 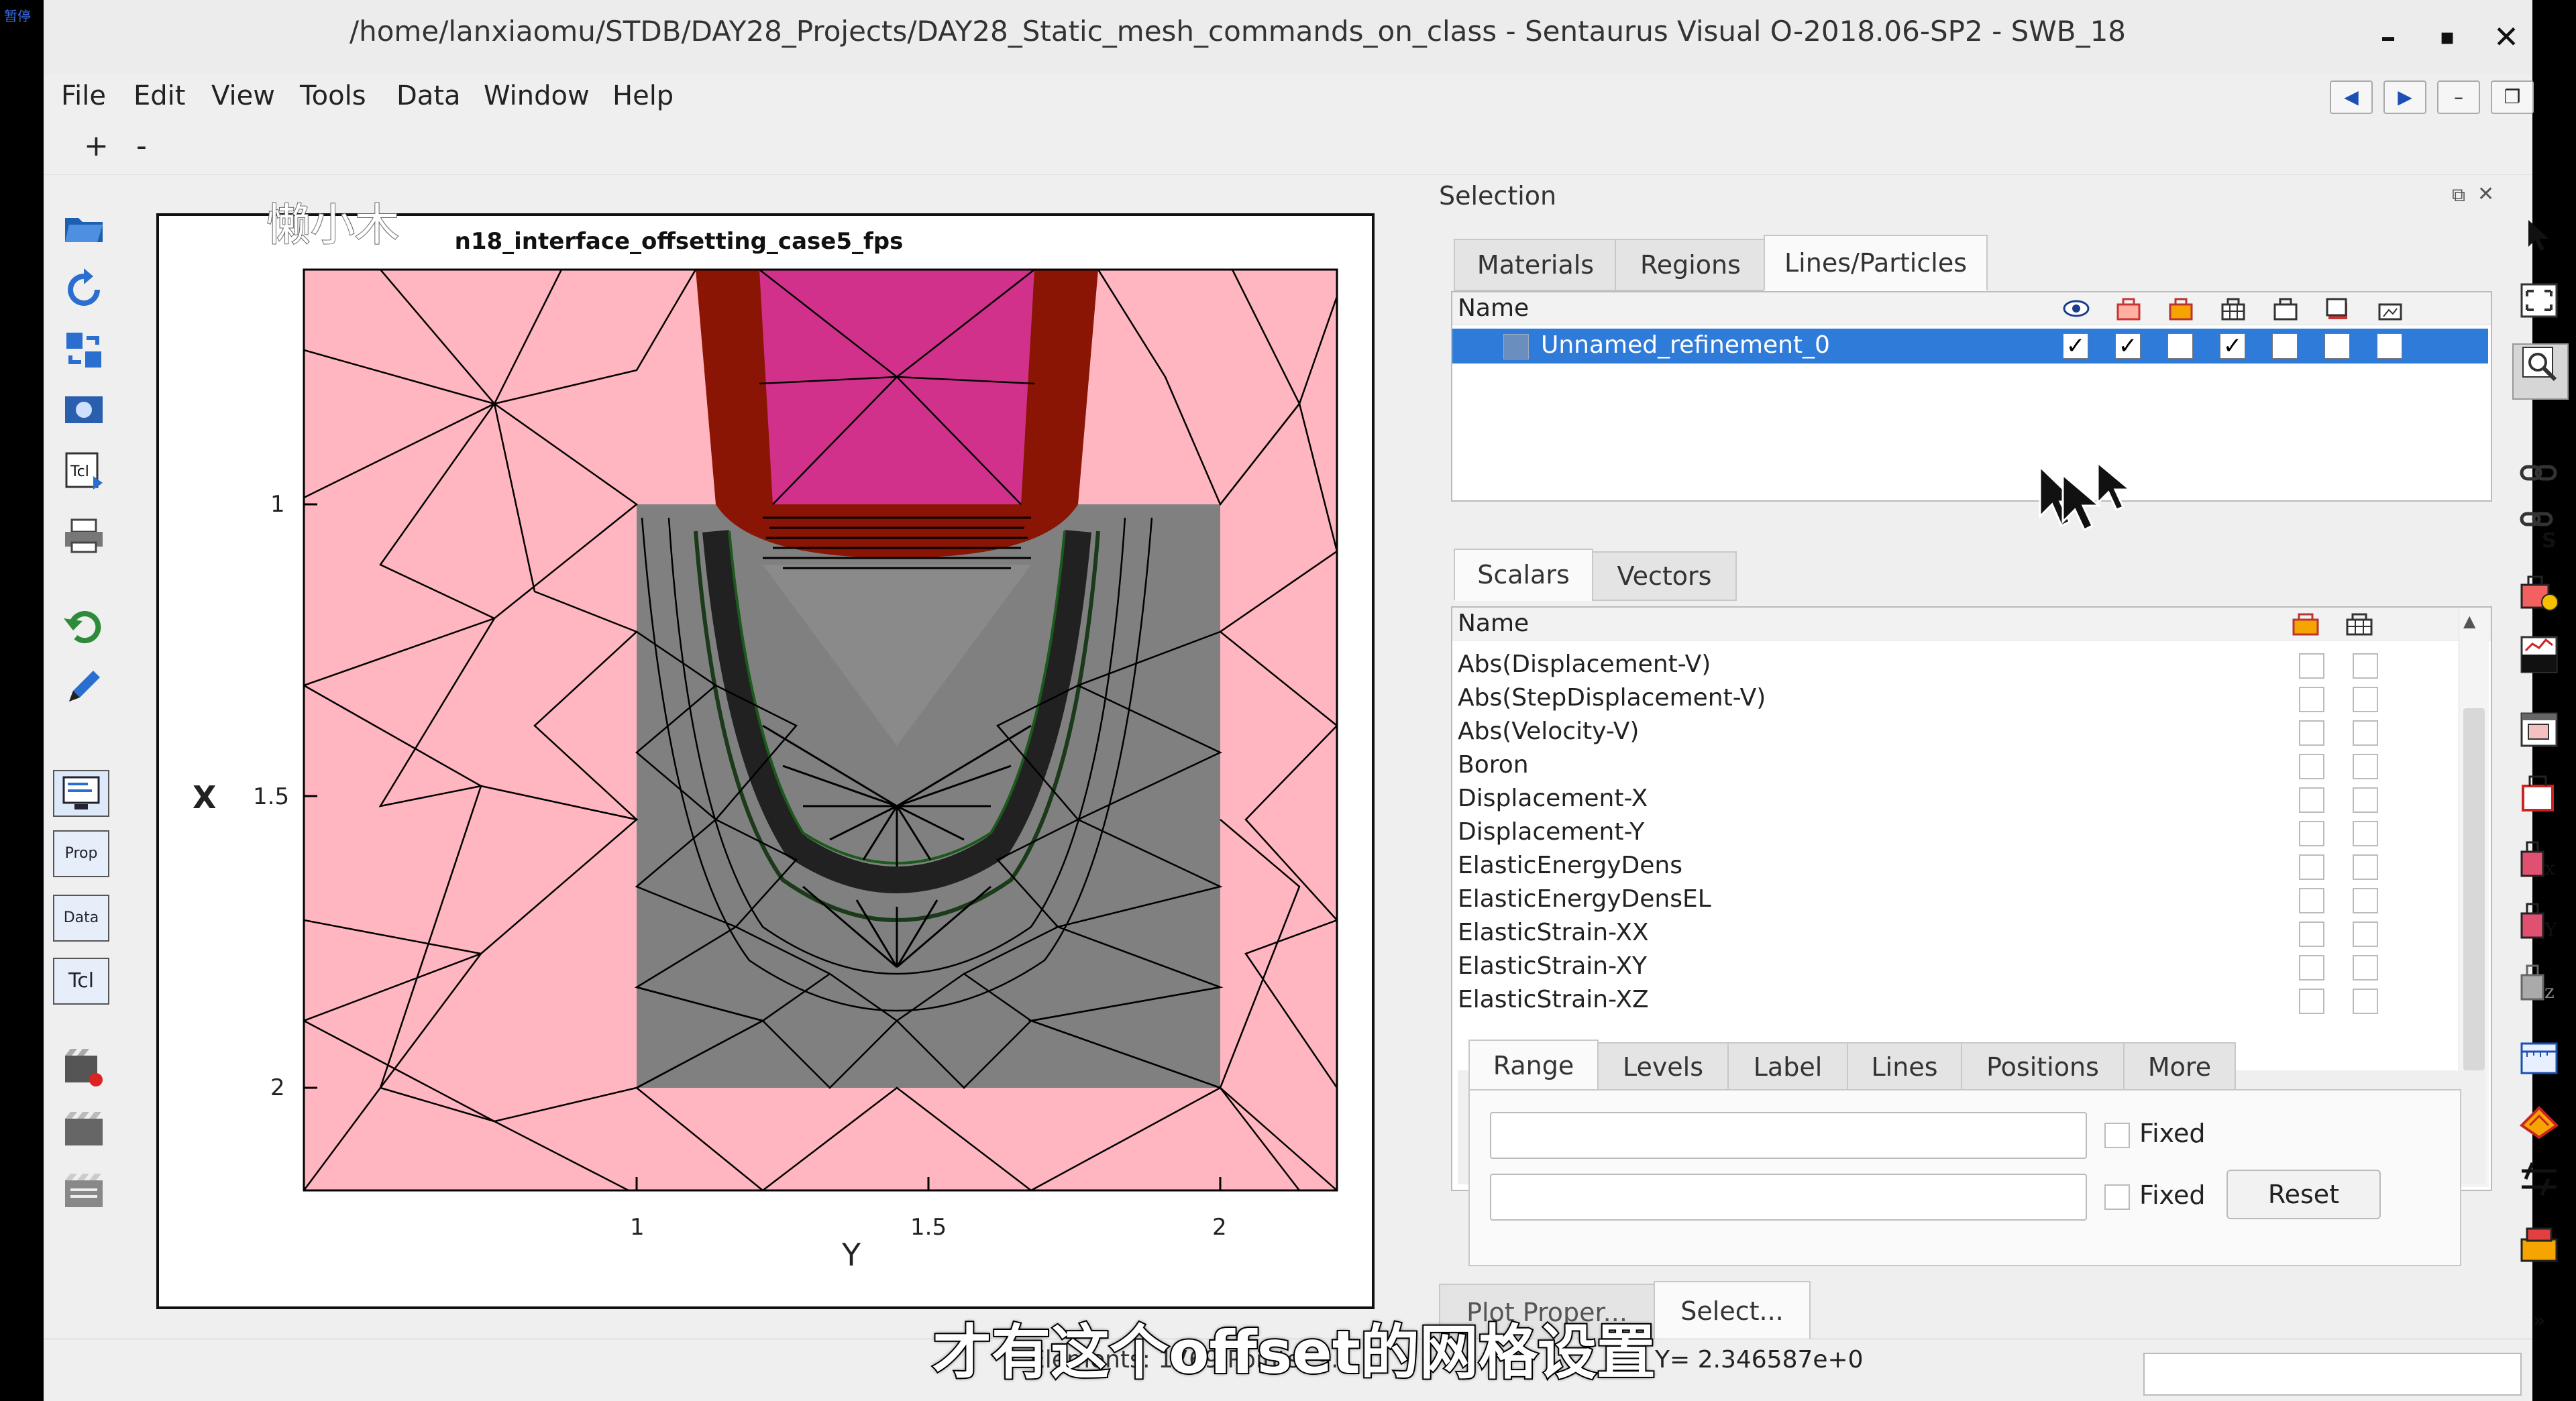 I want to click on tab-levels: Levels, so click(x=1663, y=1067).